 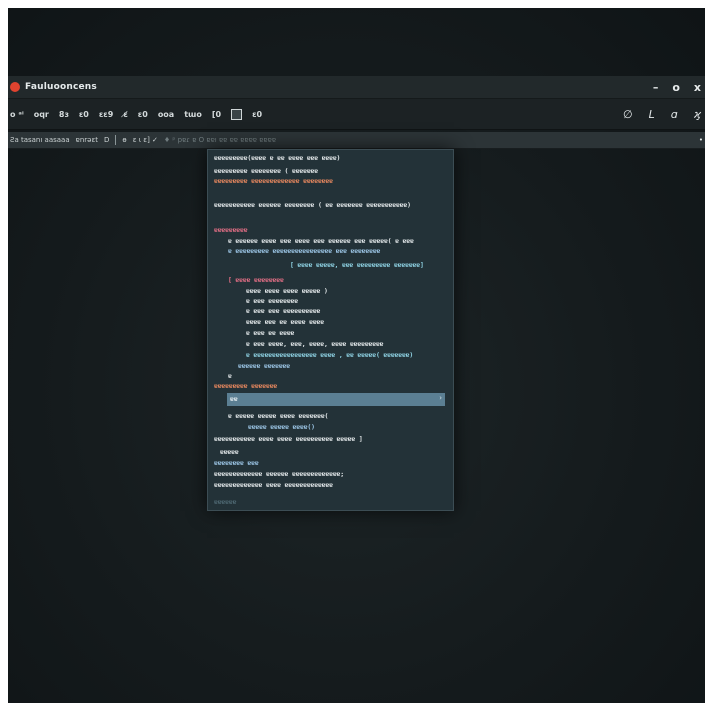 What do you see at coordinates (281, 427) in the screenshot?
I see `code-line: ɐɐɐɐɐ ɐɐɐɐɐ ɐɐɐɐ()` at bounding box center [281, 427].